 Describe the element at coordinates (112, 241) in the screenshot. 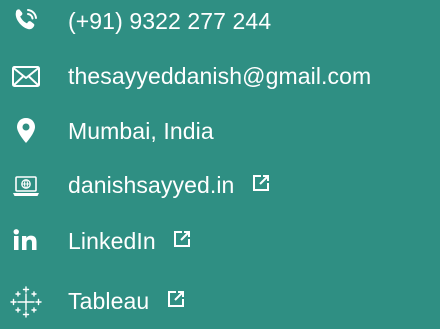

I see `linkedin-text: LinkedIn` at that location.